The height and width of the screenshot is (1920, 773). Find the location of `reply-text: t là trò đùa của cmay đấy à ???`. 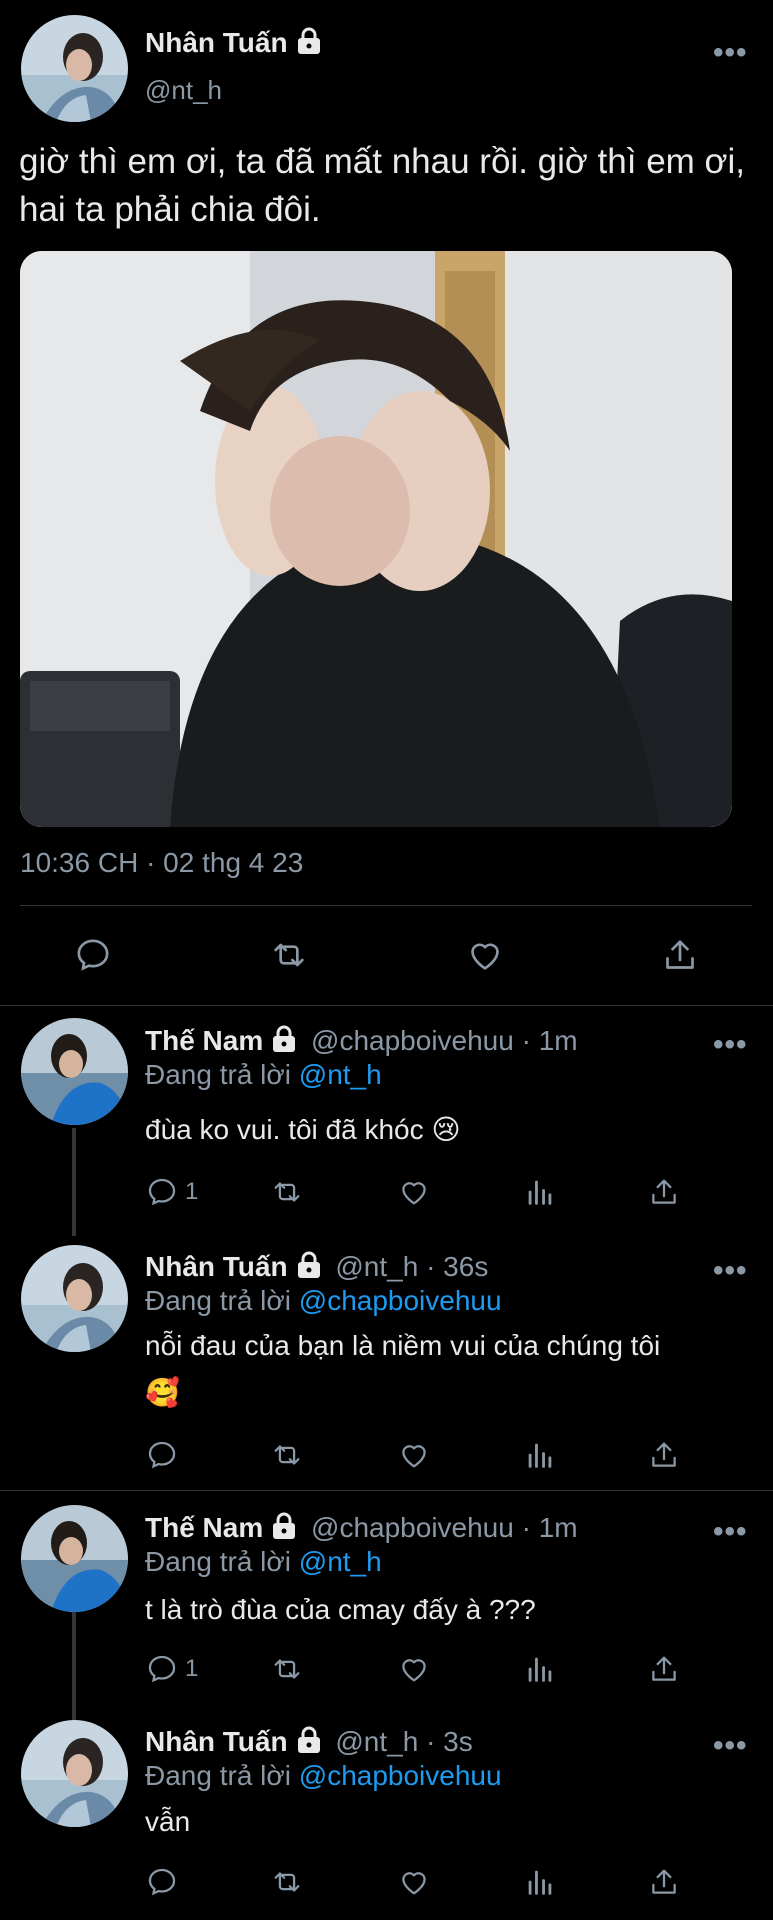

reply-text: t là trò đùa của cmay đấy à ??? is located at coordinates (340, 1609).